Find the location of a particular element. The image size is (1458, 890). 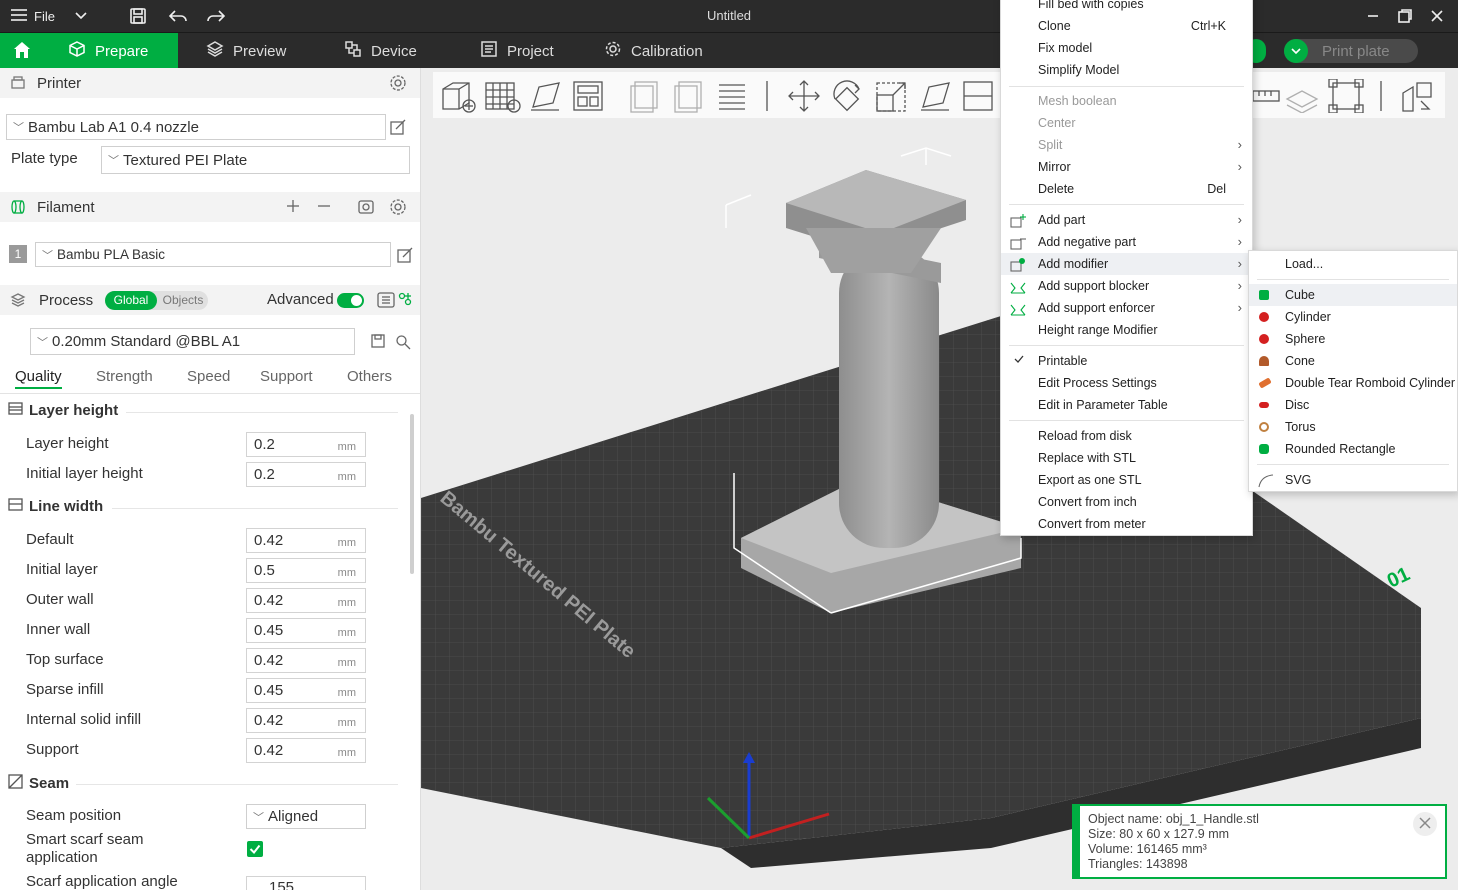

measure-icon is located at coordinates (1266, 97).